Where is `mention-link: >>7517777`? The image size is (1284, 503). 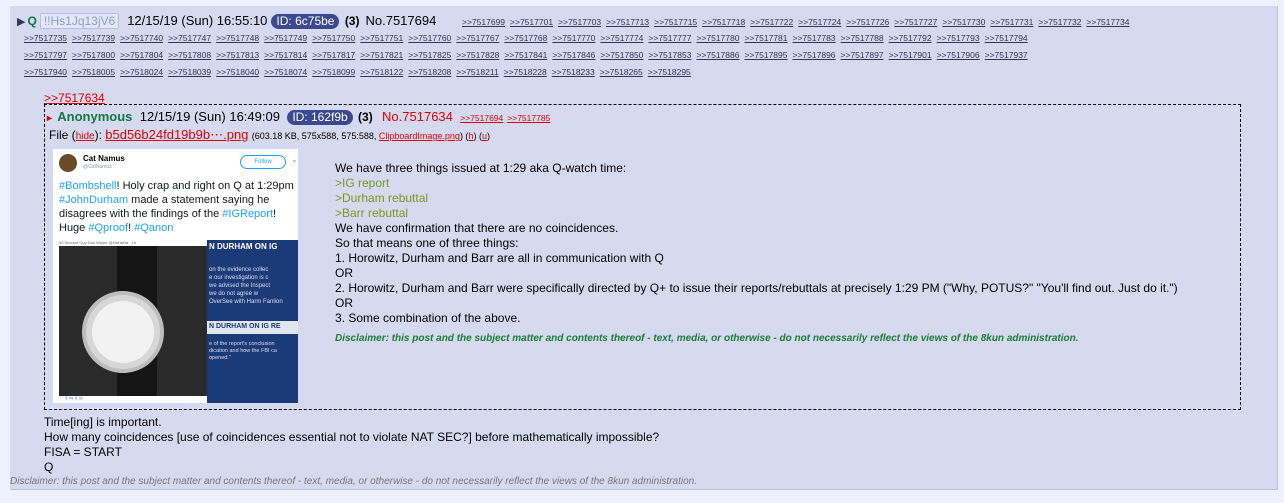 mention-link: >>7517777 is located at coordinates (669, 38).